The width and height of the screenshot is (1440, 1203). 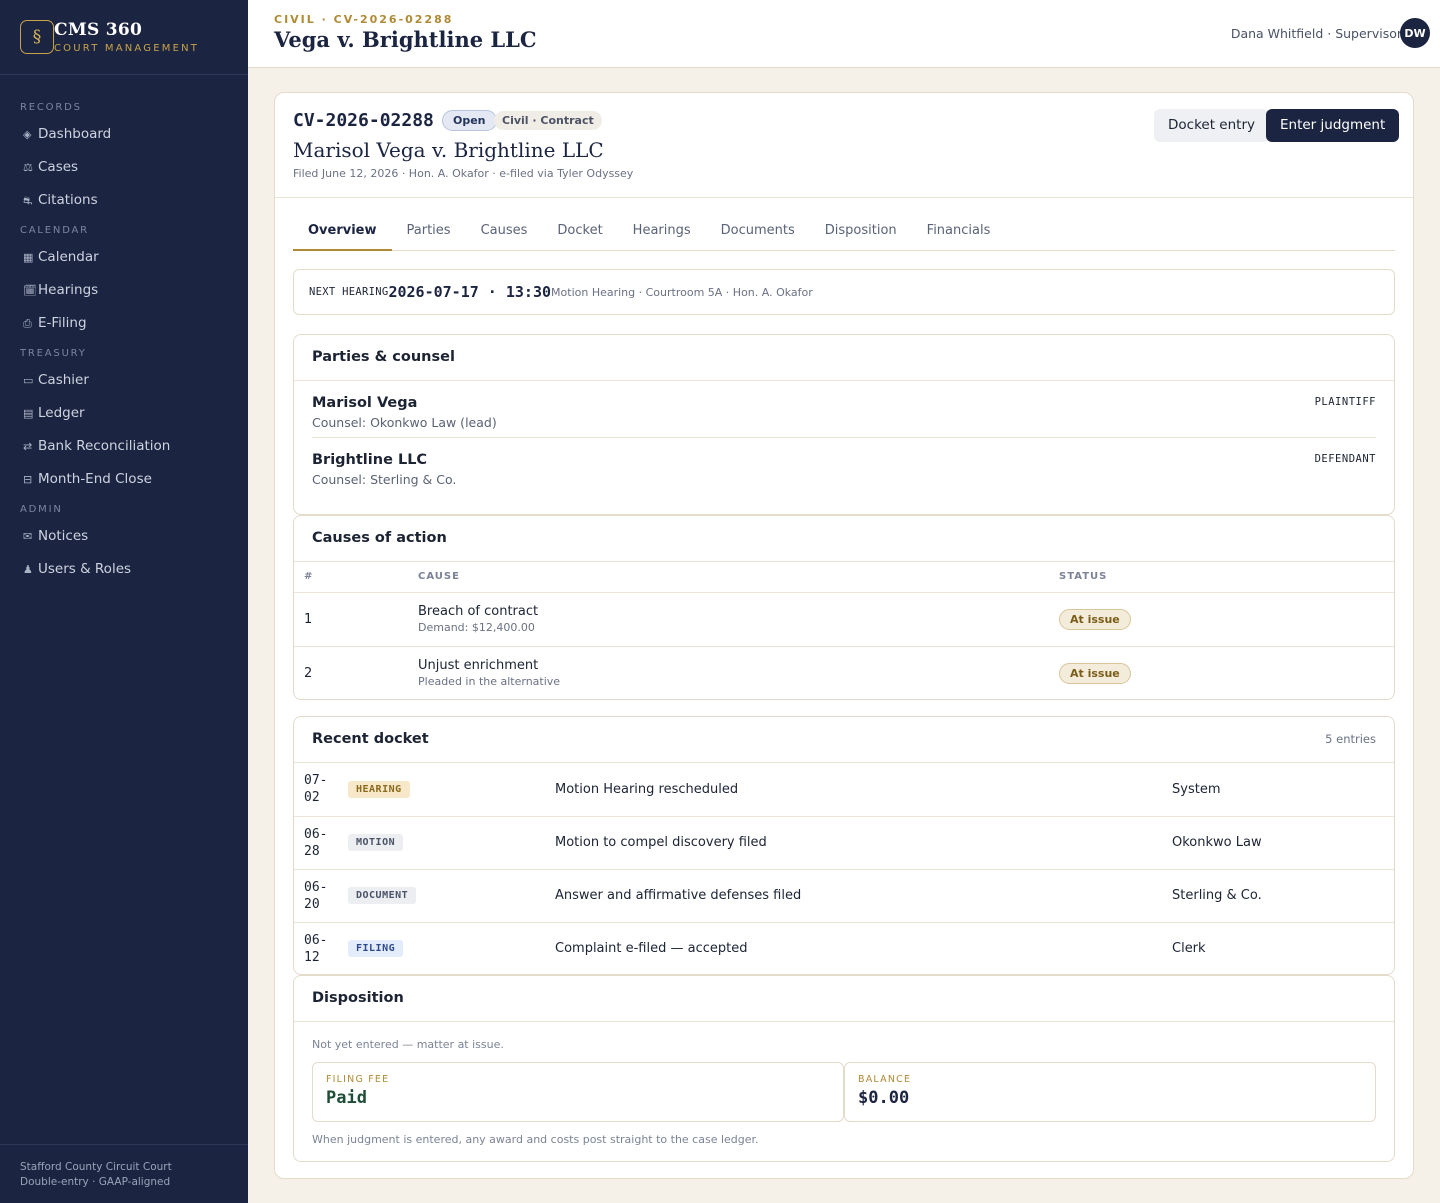 What do you see at coordinates (863, 843) in the screenshot?
I see `docket-entry: Motion to compel discovery filed` at bounding box center [863, 843].